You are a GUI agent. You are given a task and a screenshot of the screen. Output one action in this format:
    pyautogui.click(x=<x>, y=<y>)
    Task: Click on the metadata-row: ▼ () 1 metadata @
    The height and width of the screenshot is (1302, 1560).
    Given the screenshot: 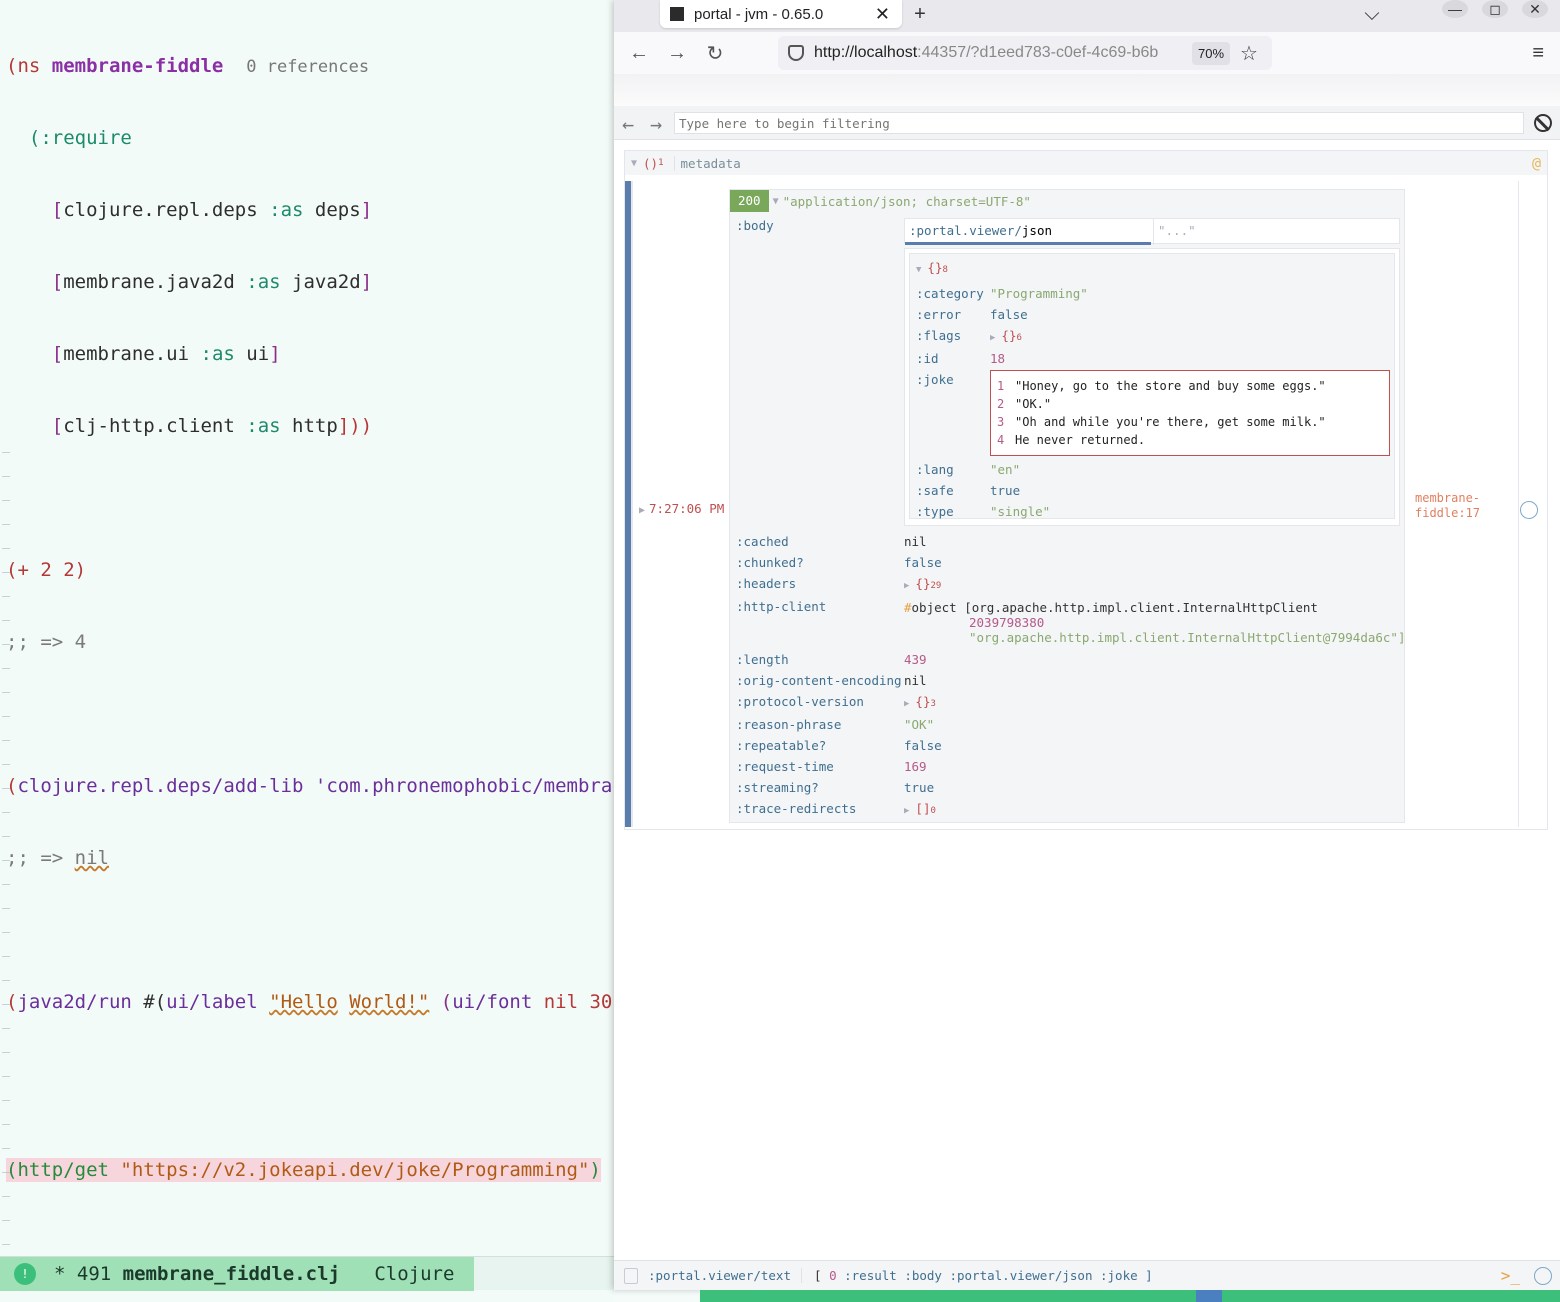 What is the action you would take?
    pyautogui.click(x=1086, y=163)
    